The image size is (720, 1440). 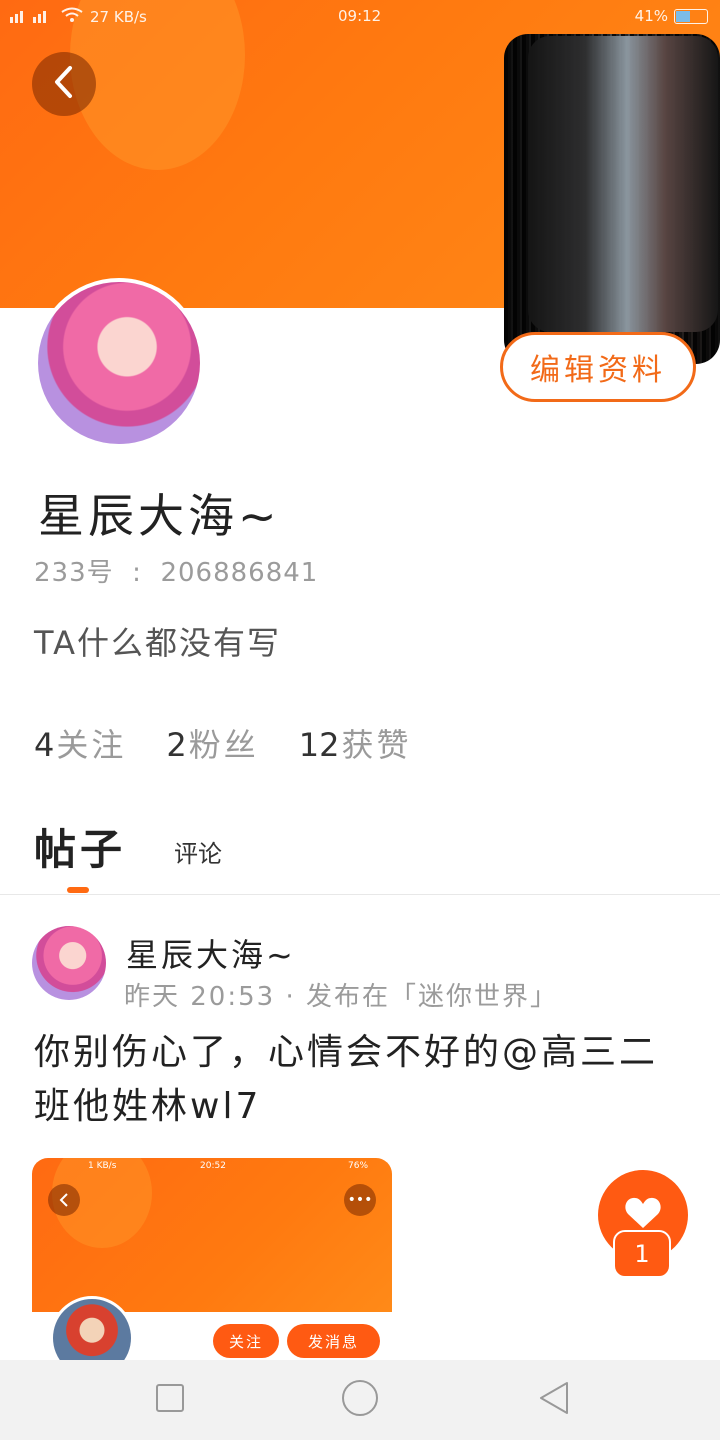 What do you see at coordinates (358, 1166) in the screenshot?
I see `post-image-battery: 76%` at bounding box center [358, 1166].